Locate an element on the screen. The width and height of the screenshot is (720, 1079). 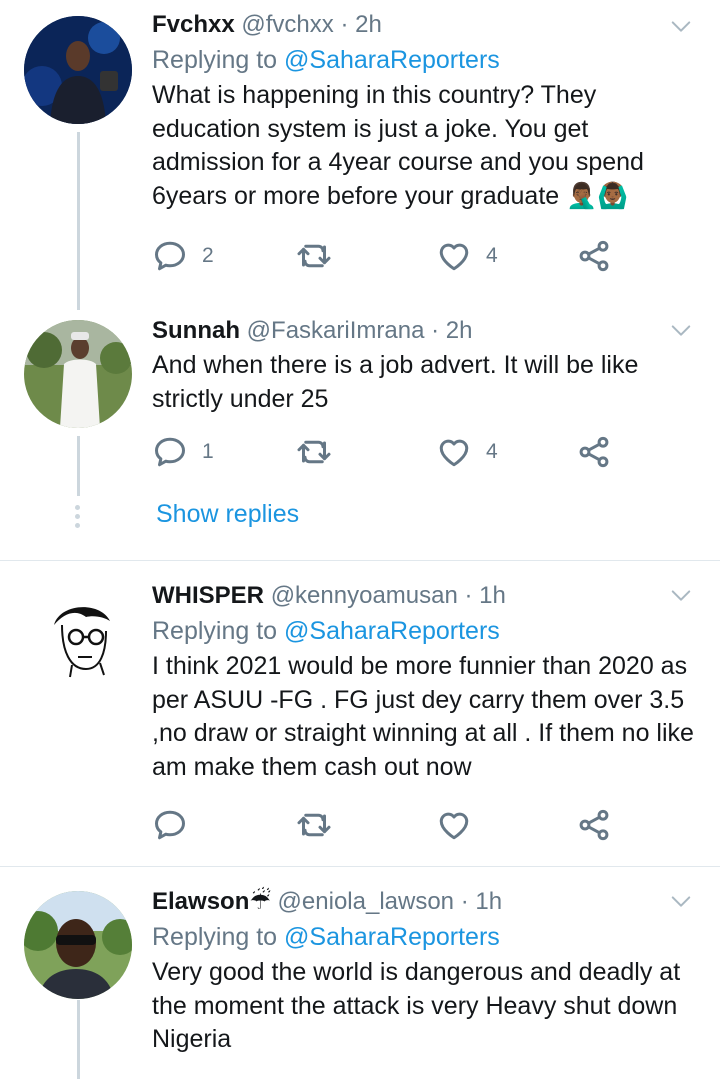
display-name: Fvchxx is located at coordinates (193, 24).